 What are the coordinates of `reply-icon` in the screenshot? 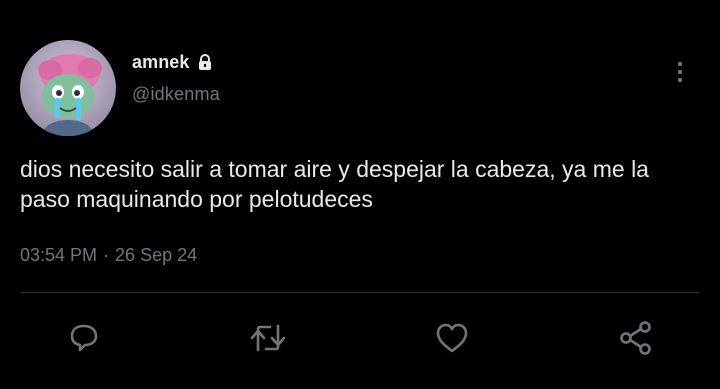 It's located at (84, 338).